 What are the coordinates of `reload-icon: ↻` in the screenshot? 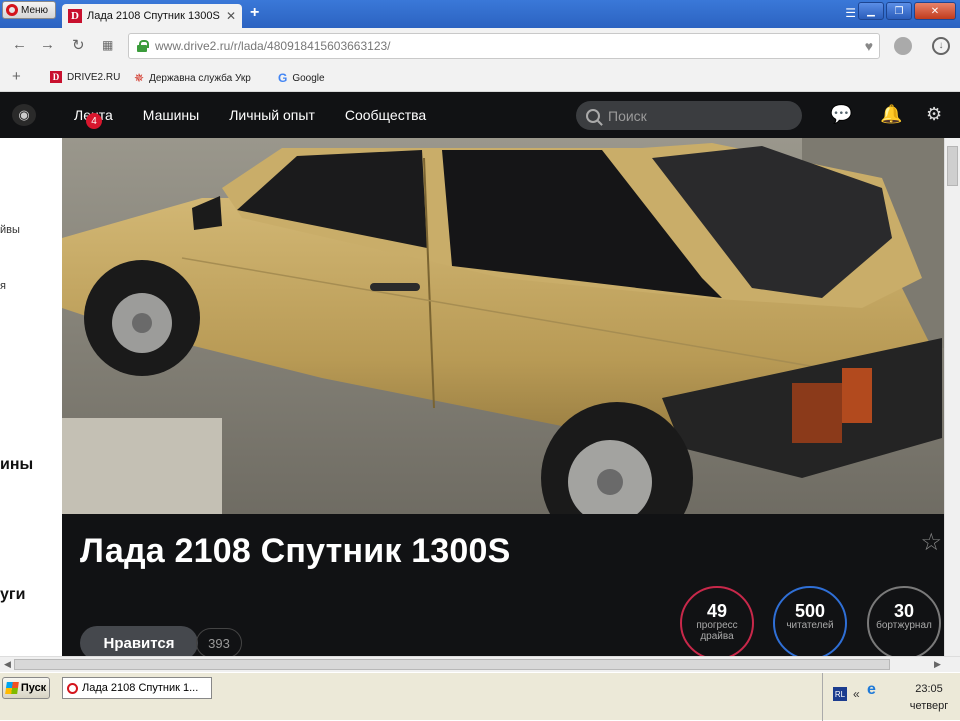 It's located at (78, 45).